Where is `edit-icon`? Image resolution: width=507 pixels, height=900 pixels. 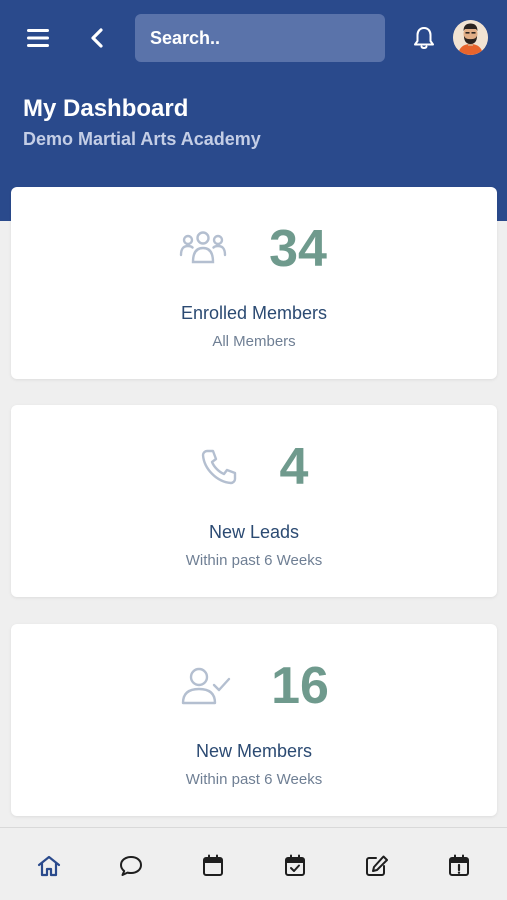 edit-icon is located at coordinates (377, 866).